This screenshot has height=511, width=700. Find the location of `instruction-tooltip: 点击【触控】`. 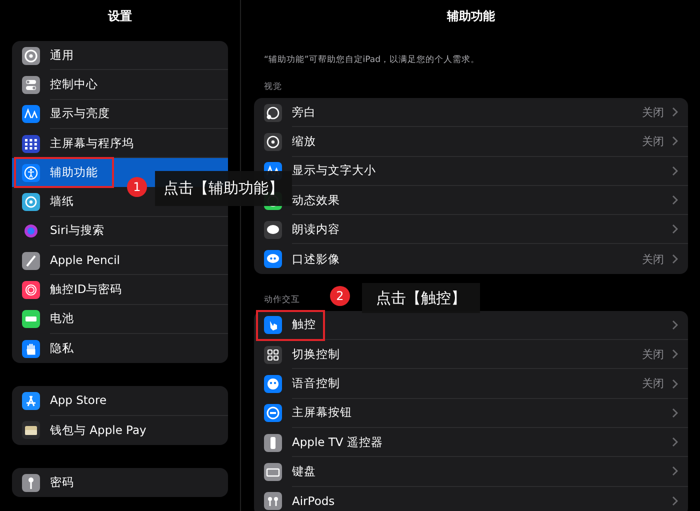

instruction-tooltip: 点击【触控】 is located at coordinates (421, 298).